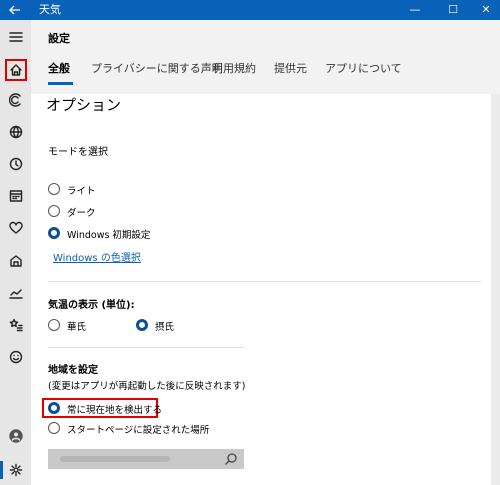  What do you see at coordinates (15, 37) in the screenshot?
I see `menu-icon` at bounding box center [15, 37].